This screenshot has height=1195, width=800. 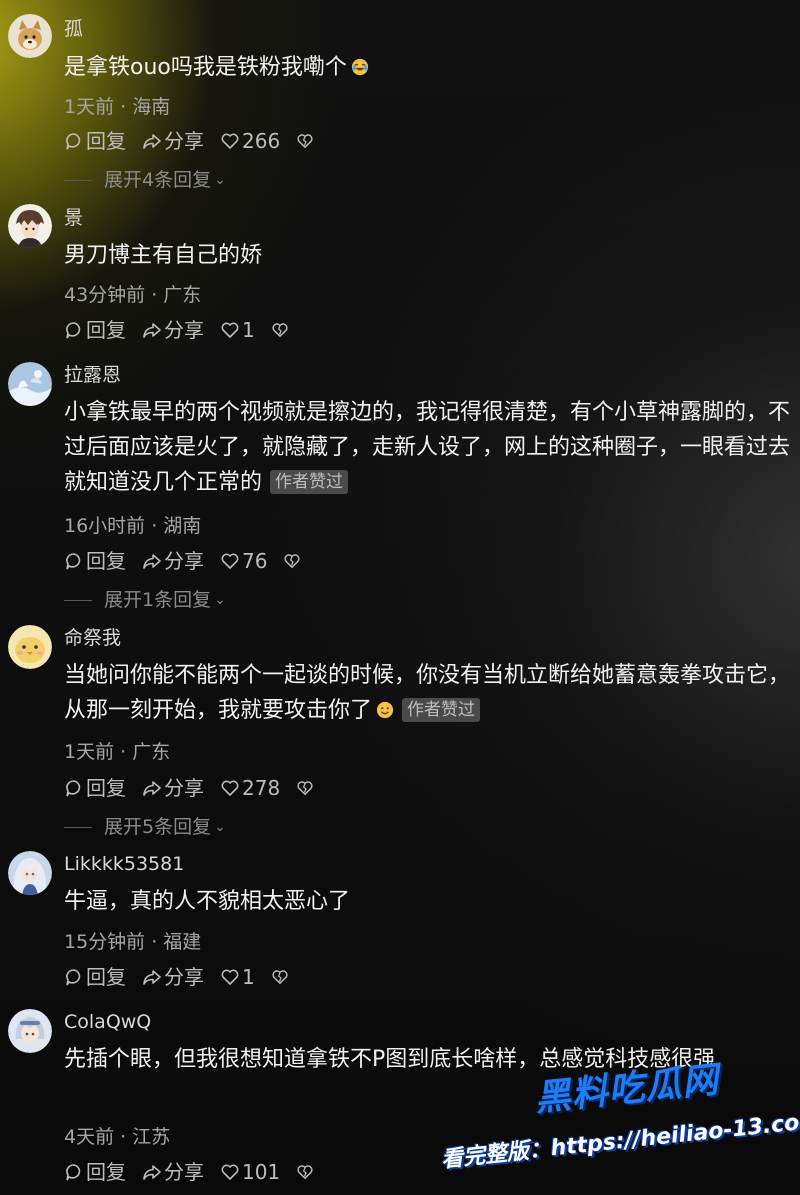 I want to click on like-count: 76, so click(x=255, y=561).